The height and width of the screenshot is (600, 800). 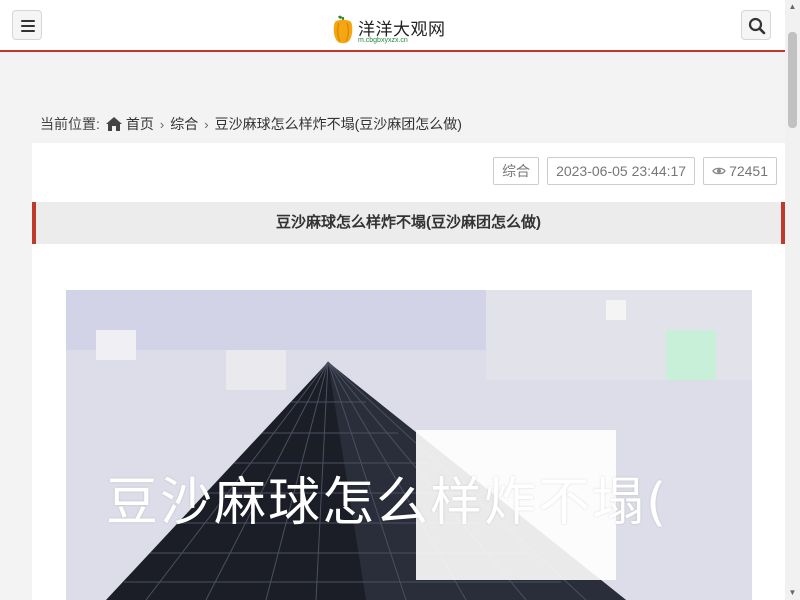 I want to click on breadcrumb: 当前位置: 首页 › 综合 › 豆沙麻球怎么样炸不塌(豆沙麻团怎么做), so click(x=251, y=124).